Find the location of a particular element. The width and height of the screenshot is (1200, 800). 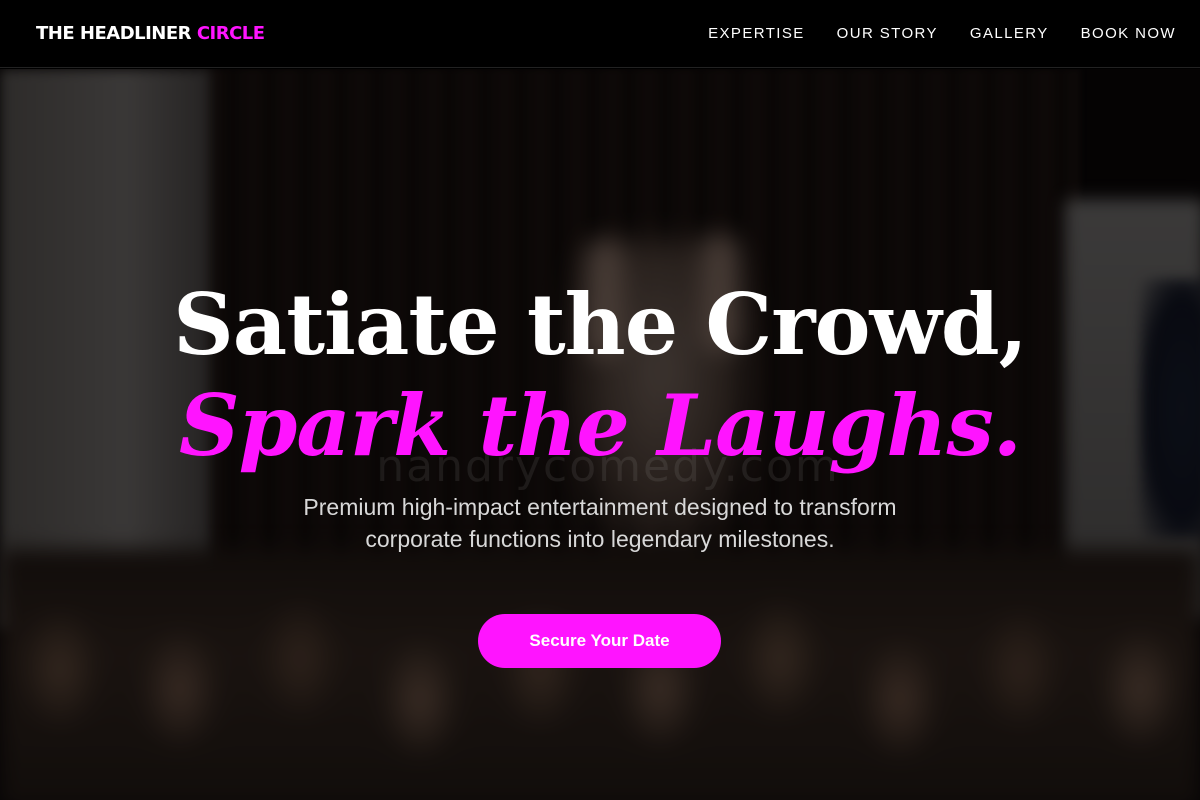

main-nav: EXPERTISE OUR STORY GALLERY BOOK NOW is located at coordinates (926, 33).